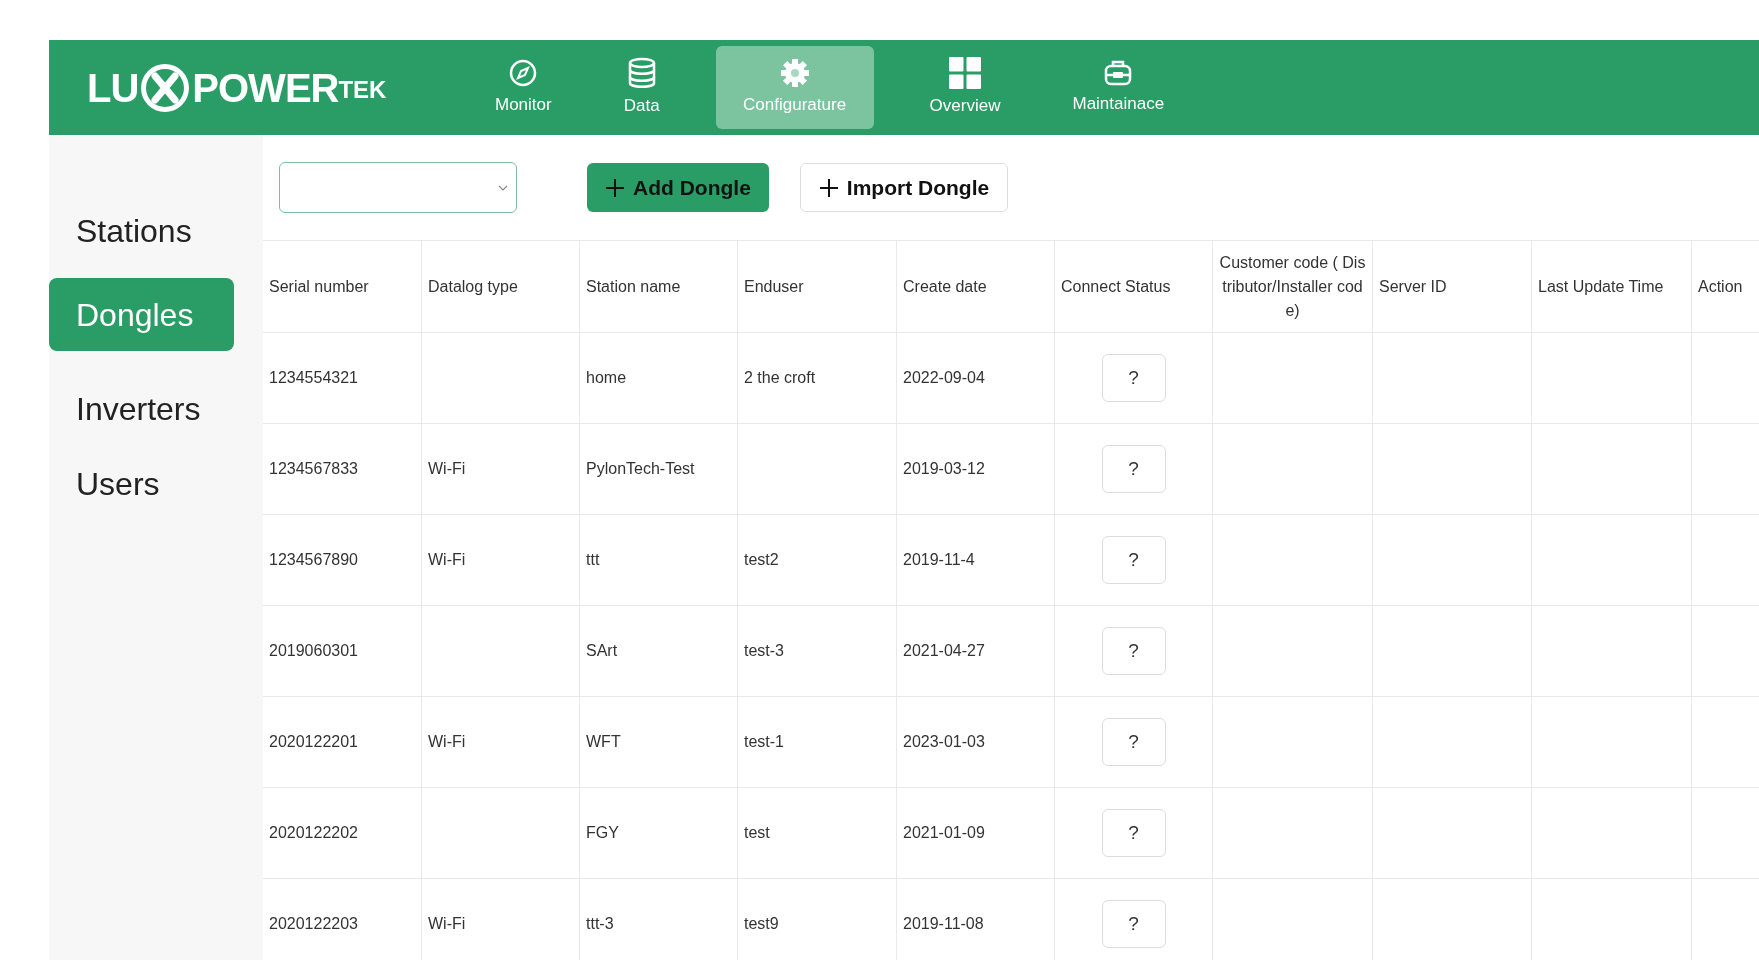 This screenshot has height=960, width=1759. What do you see at coordinates (944, 378) in the screenshot?
I see `table-cell-text: 2022-09-04` at bounding box center [944, 378].